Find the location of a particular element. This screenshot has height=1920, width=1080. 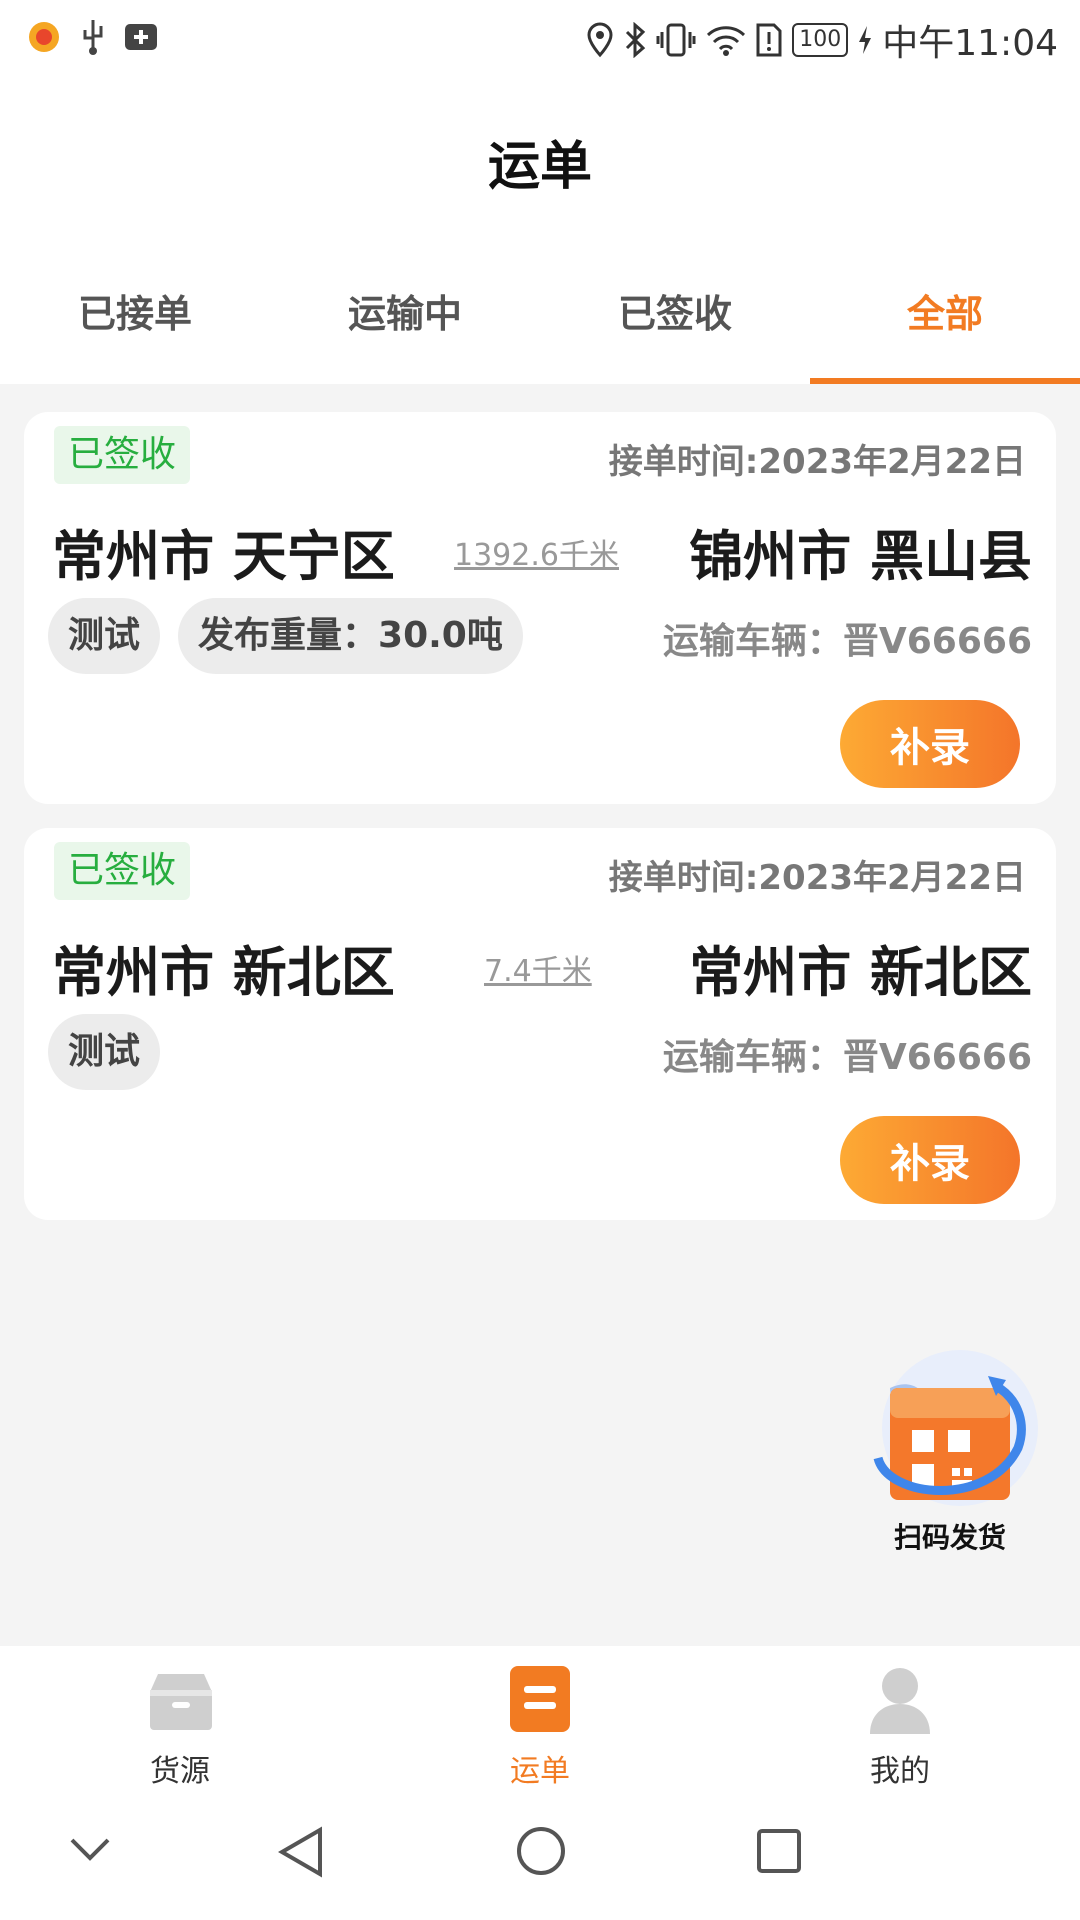

tab-in-transit: 运输中 is located at coordinates (405, 310).